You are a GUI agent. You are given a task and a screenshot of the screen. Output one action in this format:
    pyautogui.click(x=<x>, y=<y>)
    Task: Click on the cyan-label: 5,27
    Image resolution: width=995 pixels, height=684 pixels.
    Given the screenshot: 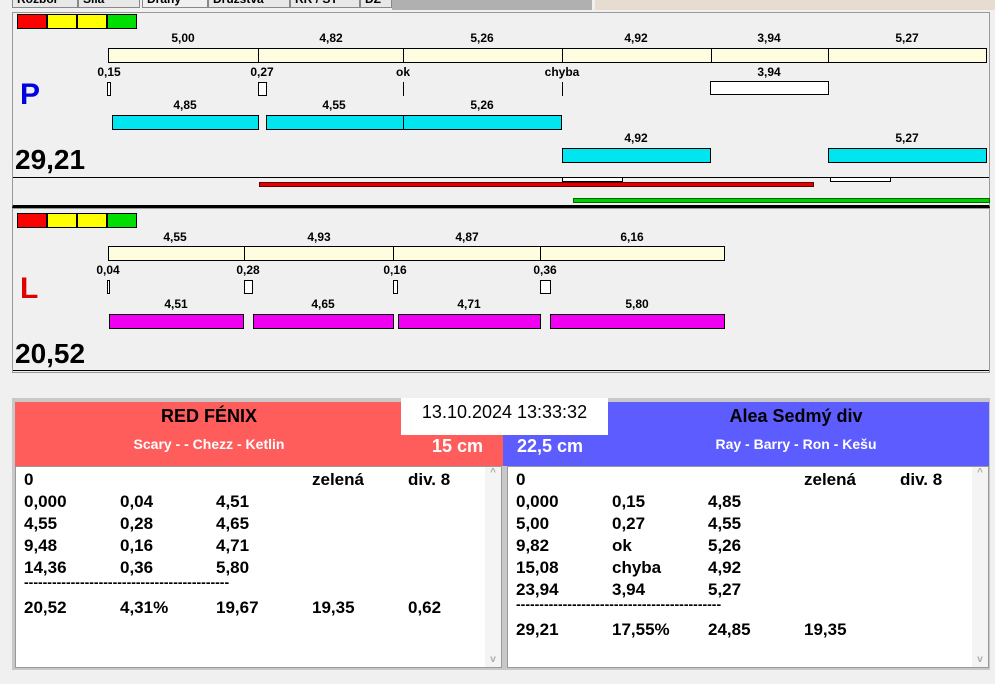 What is the action you would take?
    pyautogui.click(x=907, y=138)
    